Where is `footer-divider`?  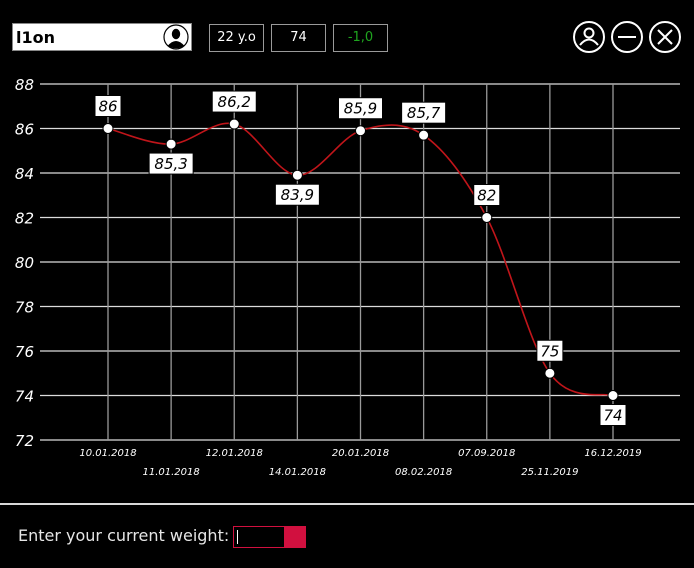
footer-divider is located at coordinates (347, 504).